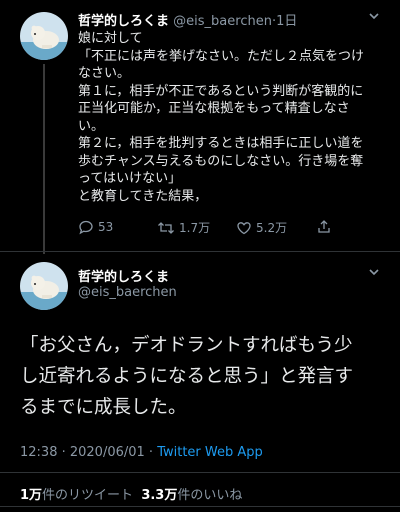 Image resolution: width=400 pixels, height=512 pixels. Describe the element at coordinates (88, 452) in the screenshot. I see `timestamp: 12:38 · 2020/06/01 ·` at that location.